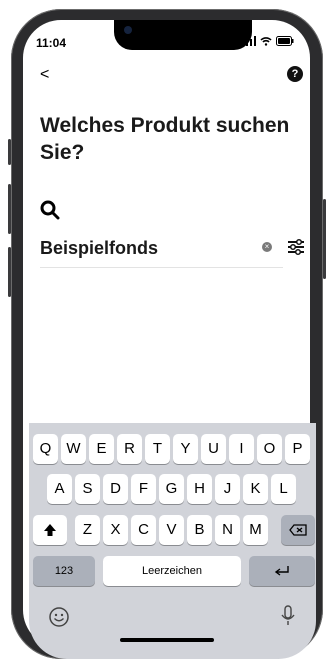 The height and width of the screenshot is (663, 332). I want to click on volume-up-button, so click(9, 209).